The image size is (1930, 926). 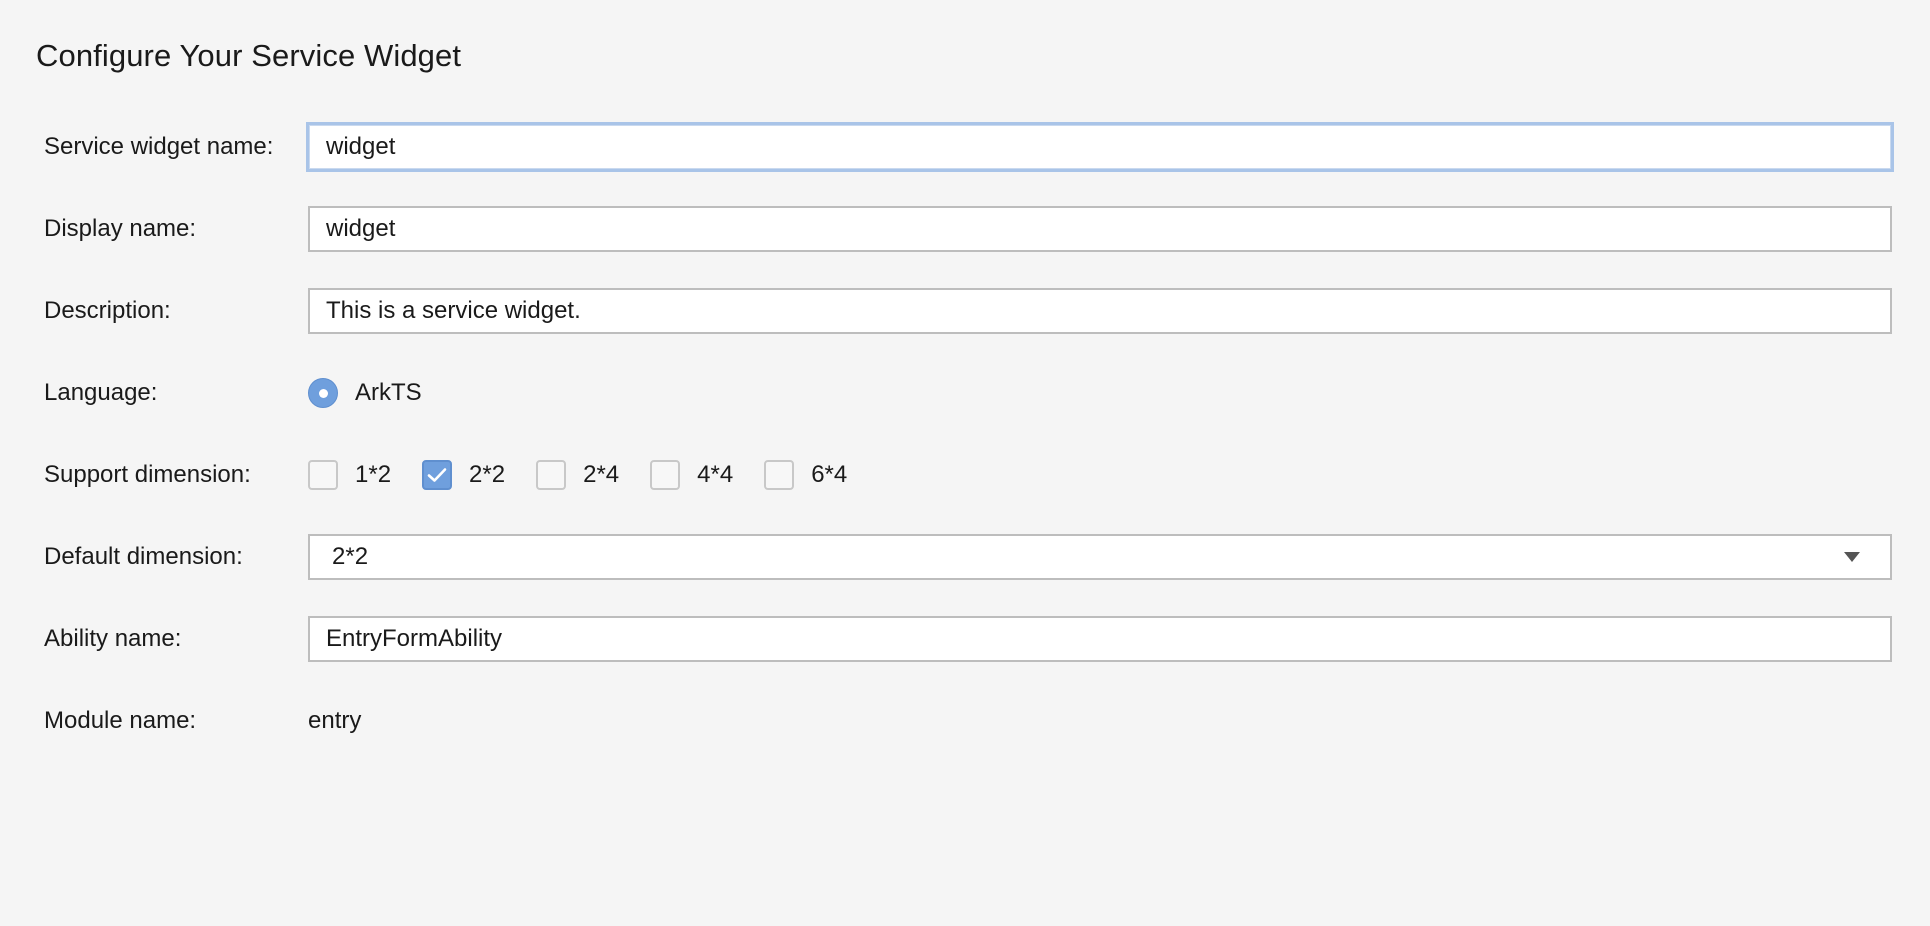 What do you see at coordinates (120, 720) in the screenshot?
I see `module-name-label: Module name:` at bounding box center [120, 720].